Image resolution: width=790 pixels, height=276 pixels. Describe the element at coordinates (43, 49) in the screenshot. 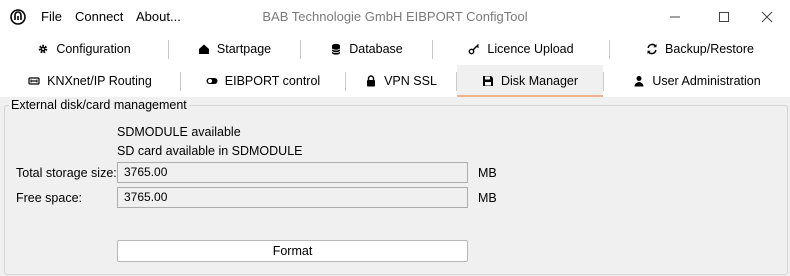

I see `gear-icon` at that location.